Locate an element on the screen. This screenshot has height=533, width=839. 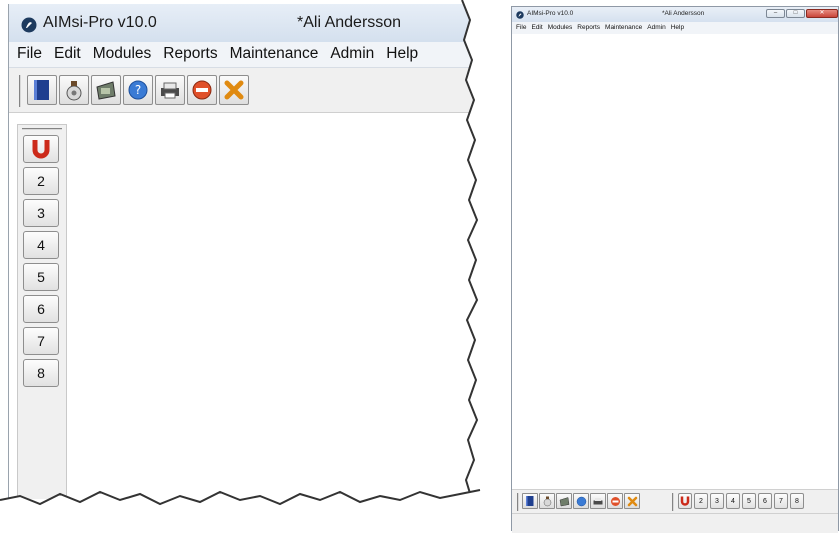
help-button: ? is located at coordinates (138, 90).